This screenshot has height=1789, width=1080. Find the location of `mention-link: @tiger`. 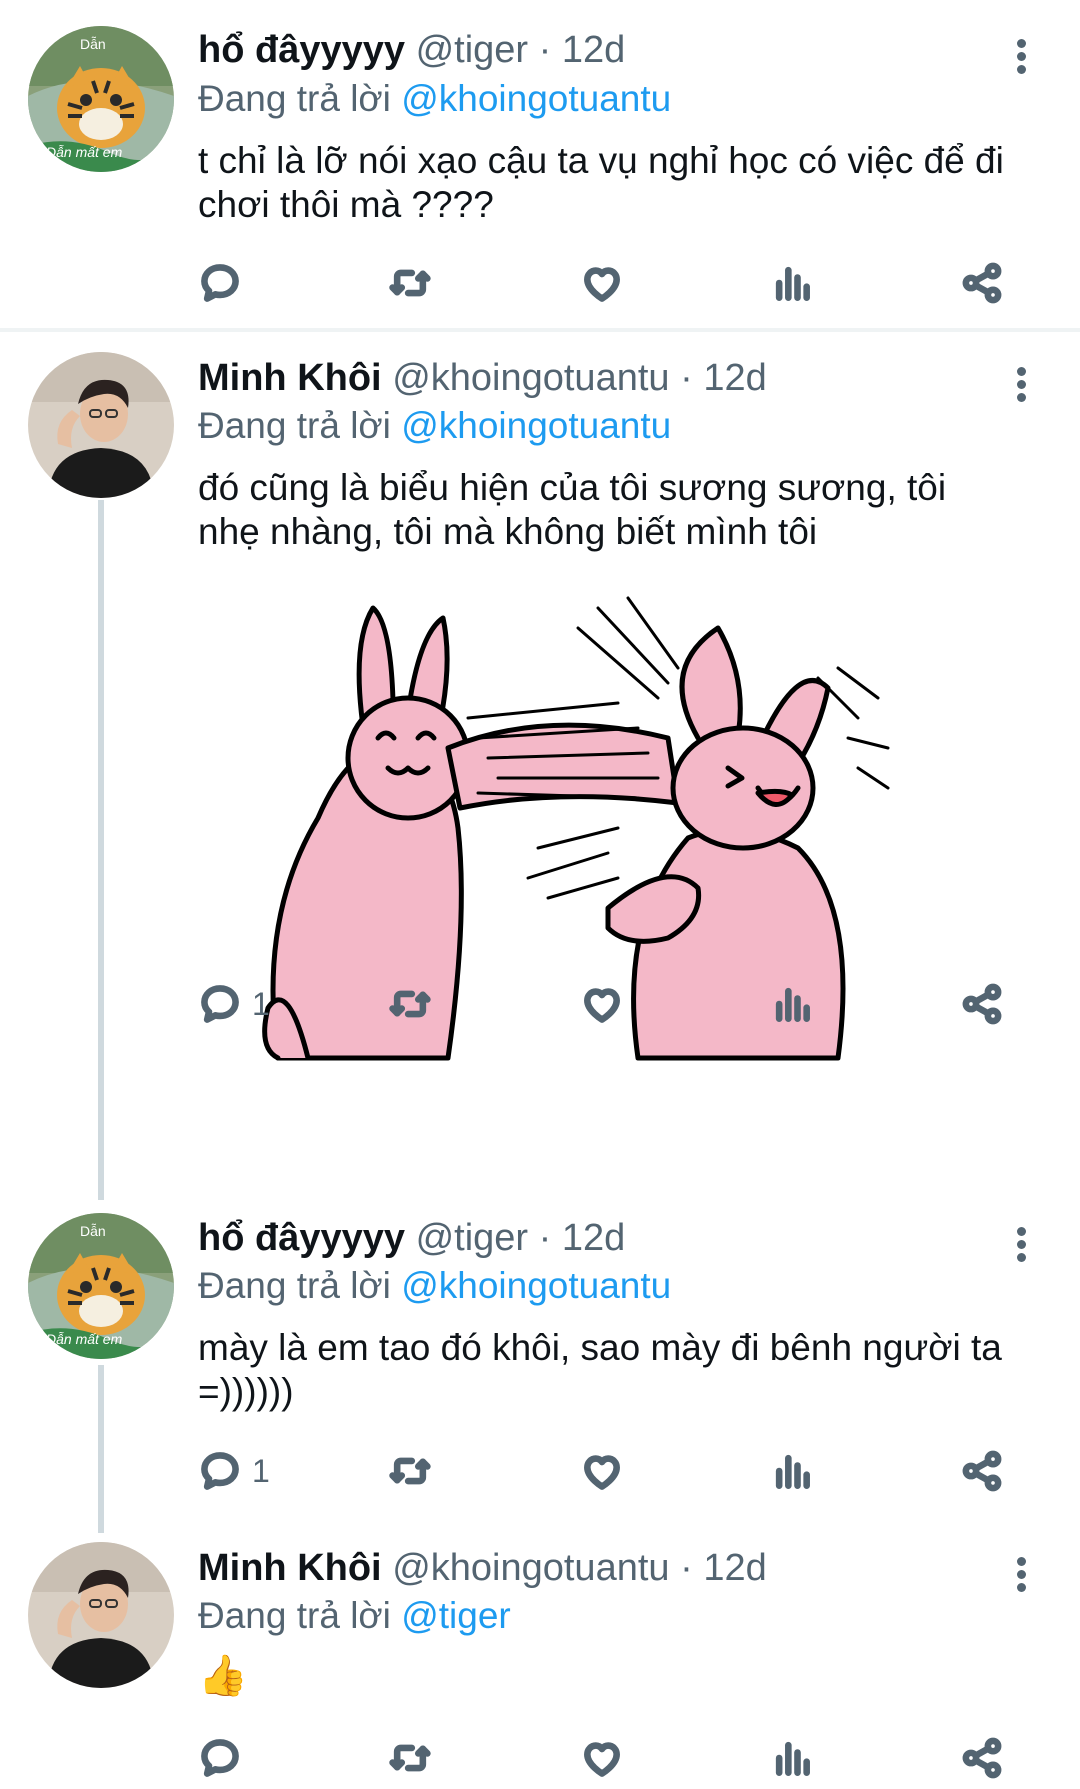

mention-link: @tiger is located at coordinates (456, 1615).